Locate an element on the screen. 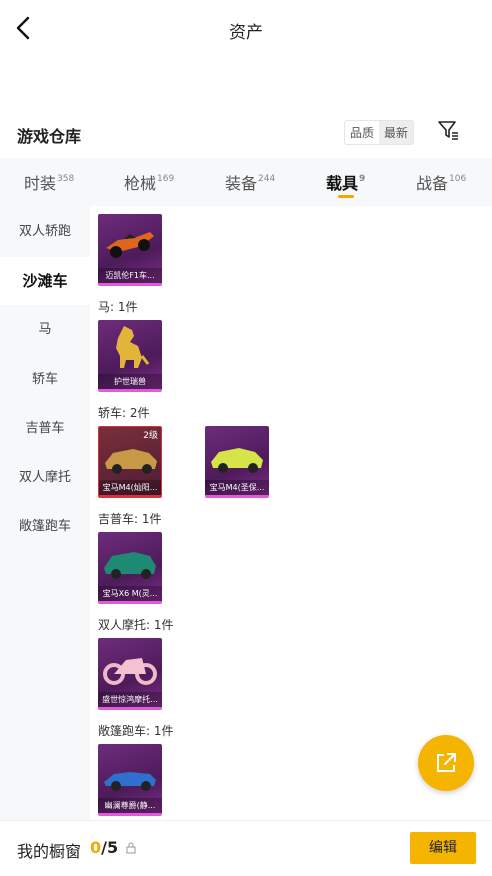 The width and height of the screenshot is (492, 876). sidebar-item-motorcycle: 双人摩托 is located at coordinates (45, 478).